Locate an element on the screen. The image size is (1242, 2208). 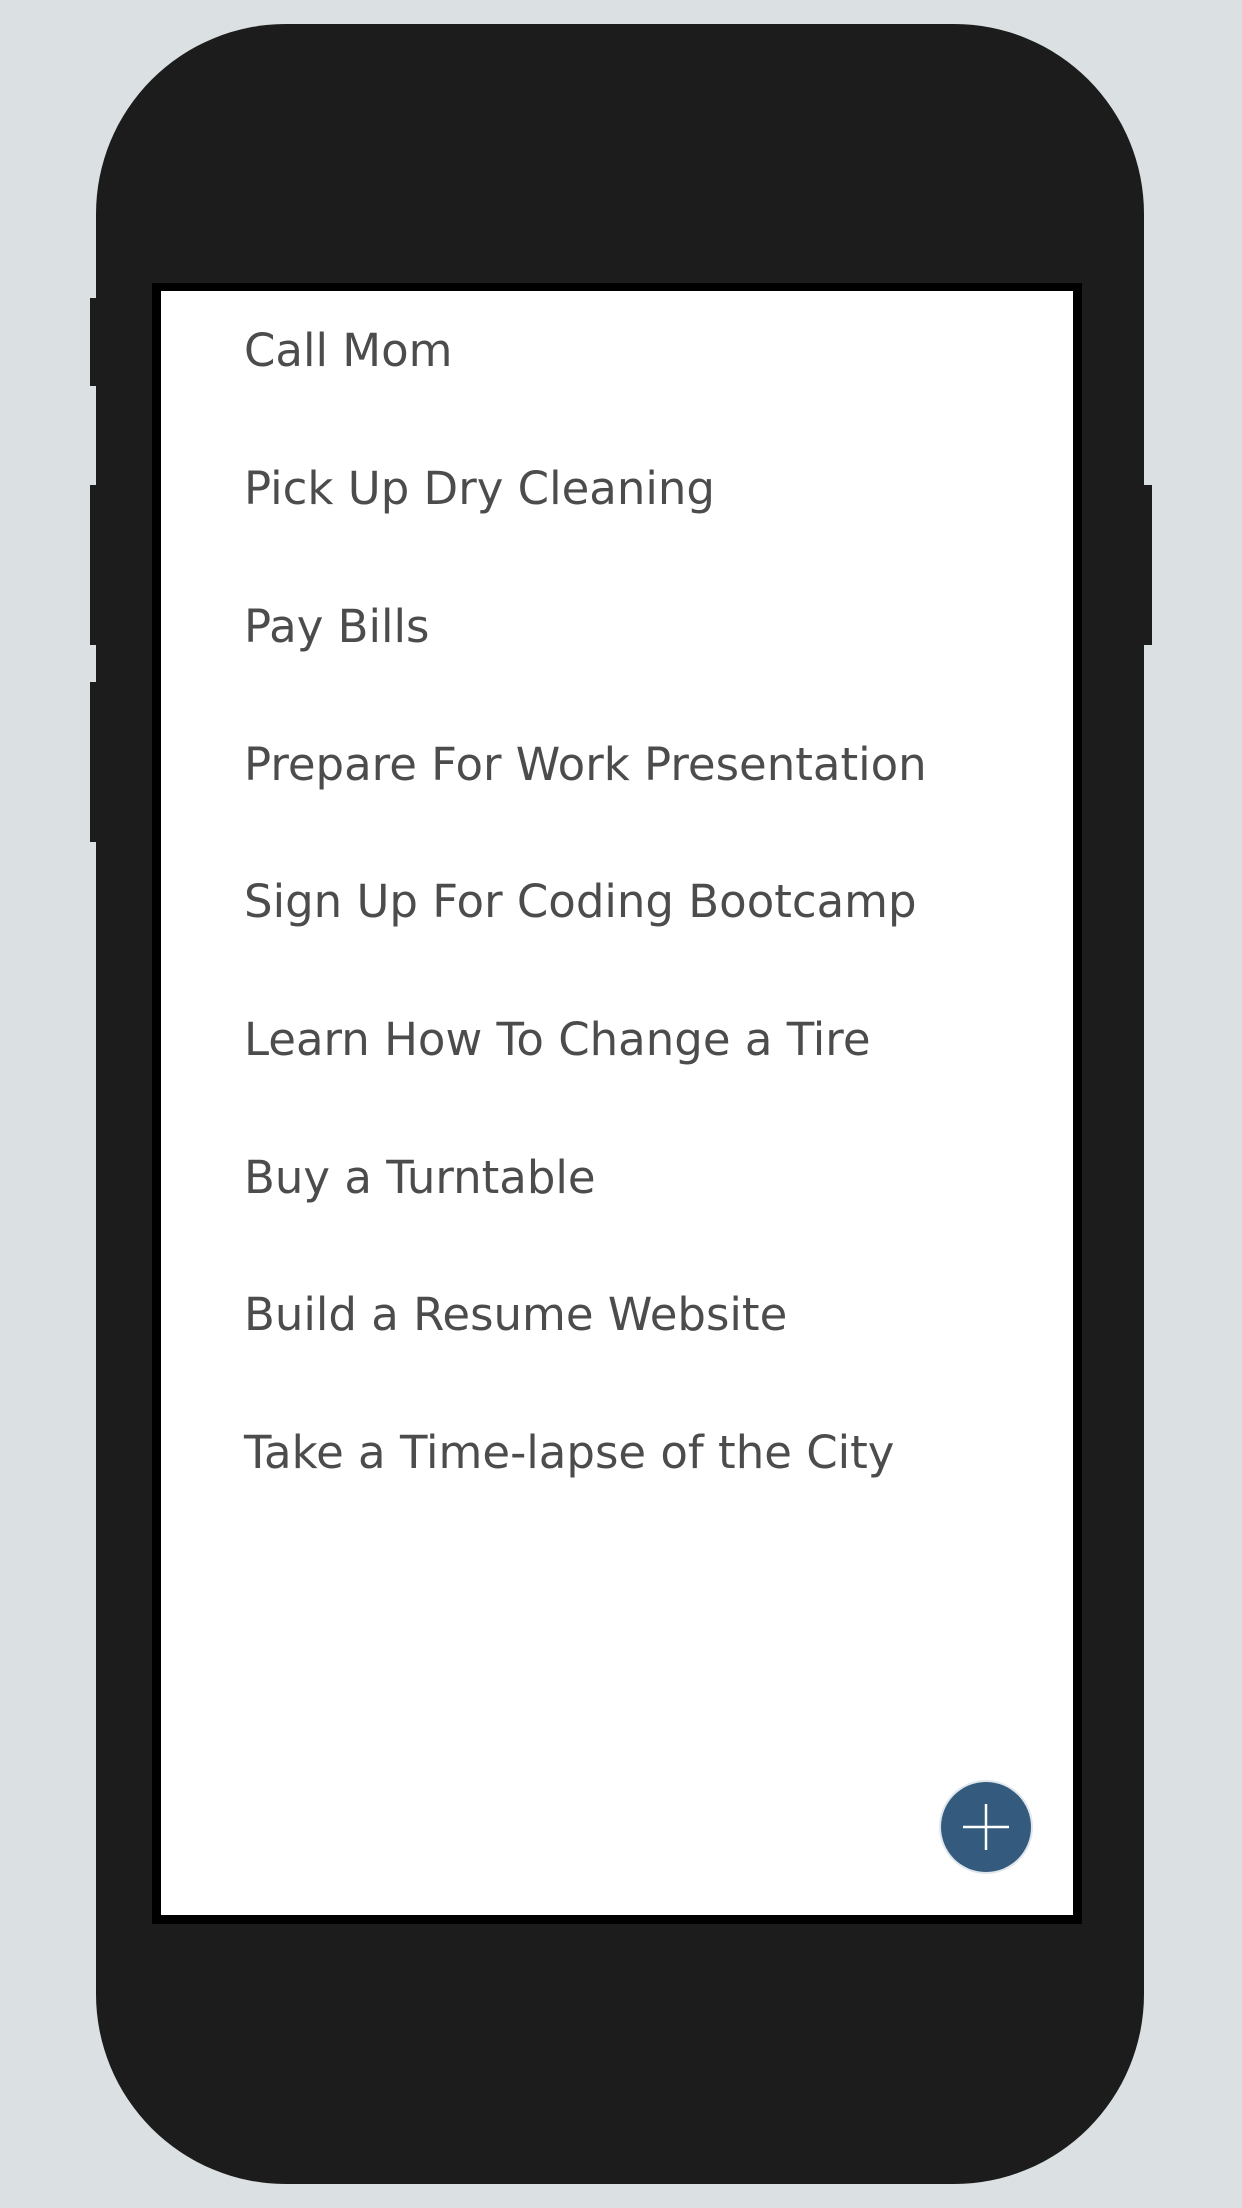
plus-icon is located at coordinates (986, 1827).